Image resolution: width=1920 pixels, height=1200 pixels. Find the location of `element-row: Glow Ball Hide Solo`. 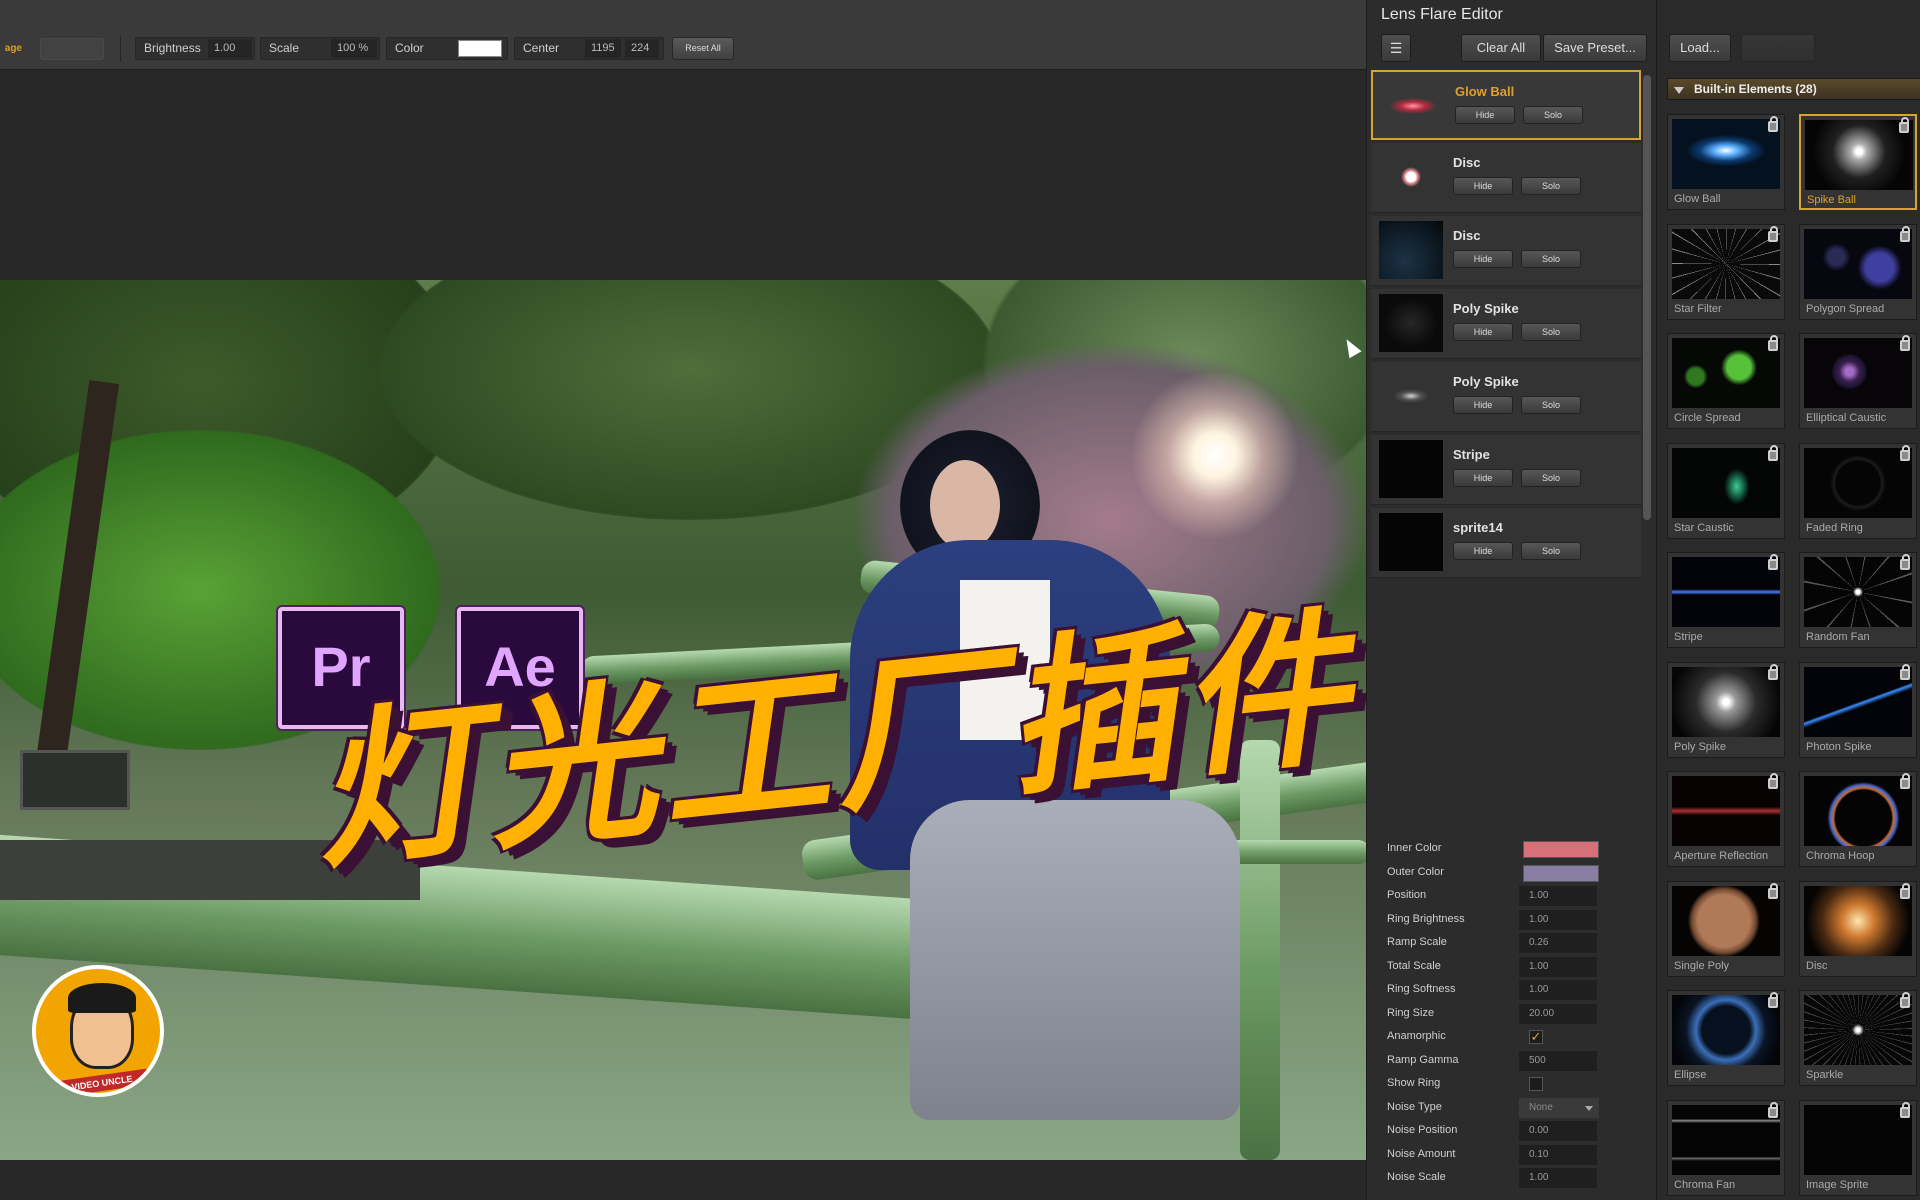

element-row: Glow Ball Hide Solo is located at coordinates (1506, 105).